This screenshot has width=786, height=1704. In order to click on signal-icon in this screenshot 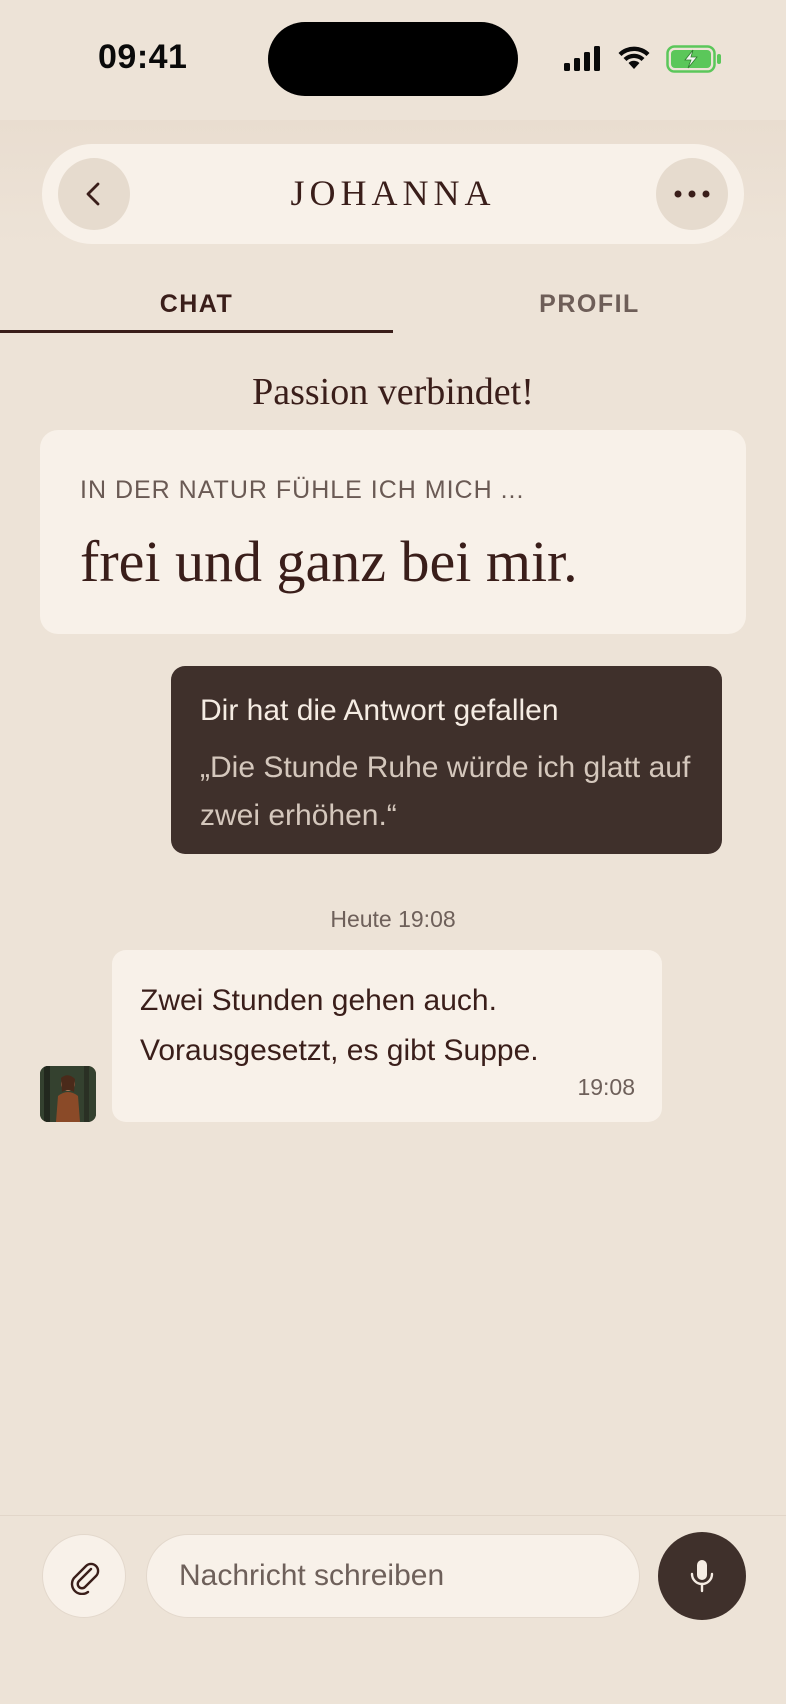, I will do `click(582, 58)`.